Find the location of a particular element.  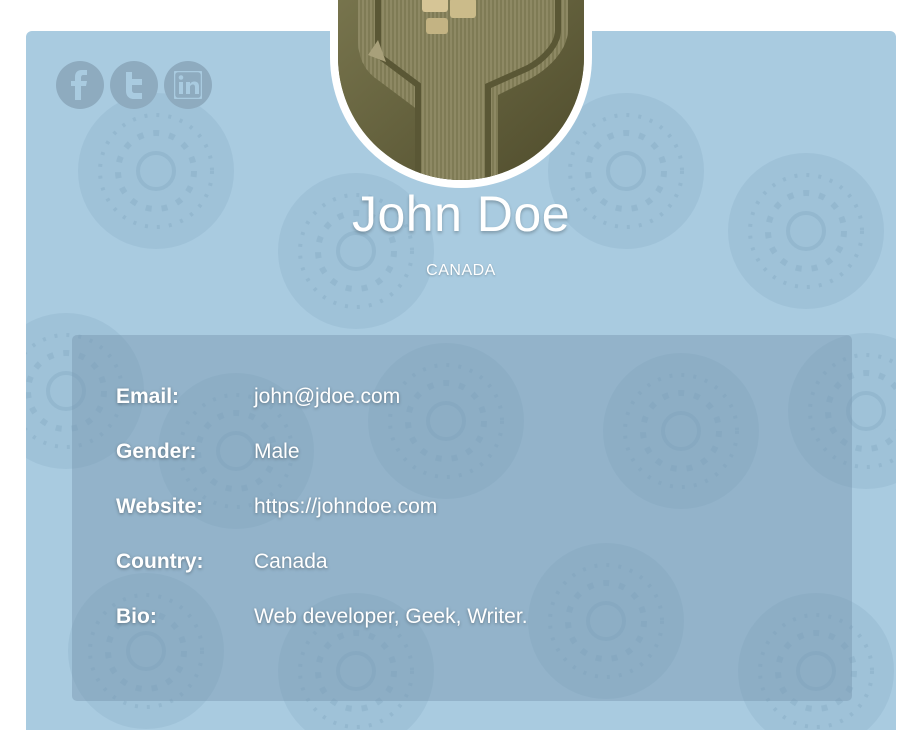

facebook-button is located at coordinates (80, 85).